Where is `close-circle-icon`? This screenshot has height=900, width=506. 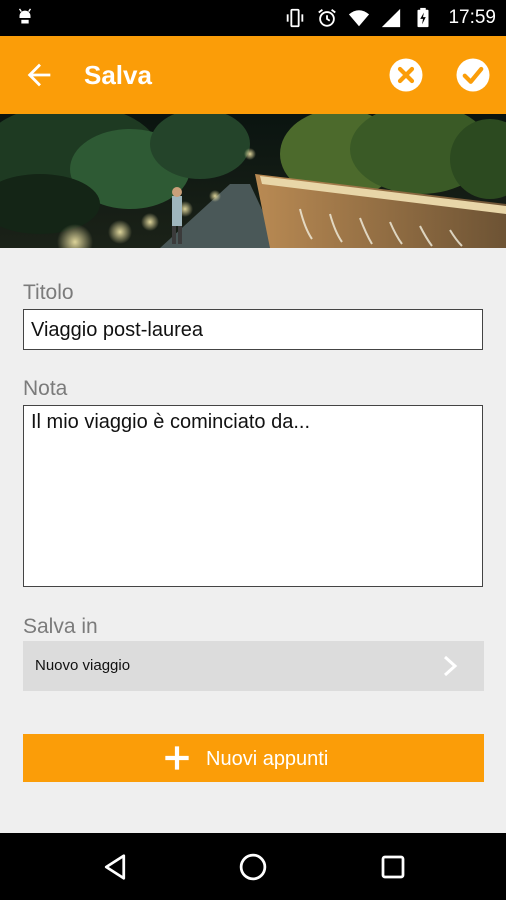 close-circle-icon is located at coordinates (406, 75).